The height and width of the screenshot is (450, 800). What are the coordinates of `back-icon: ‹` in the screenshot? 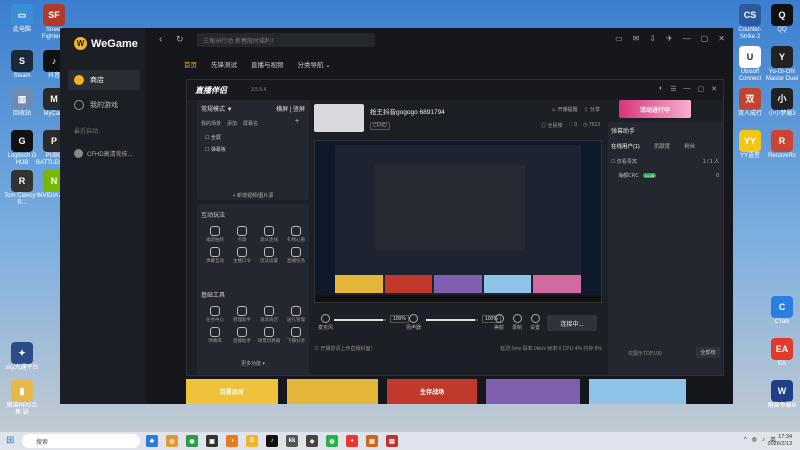 It's located at (160, 39).